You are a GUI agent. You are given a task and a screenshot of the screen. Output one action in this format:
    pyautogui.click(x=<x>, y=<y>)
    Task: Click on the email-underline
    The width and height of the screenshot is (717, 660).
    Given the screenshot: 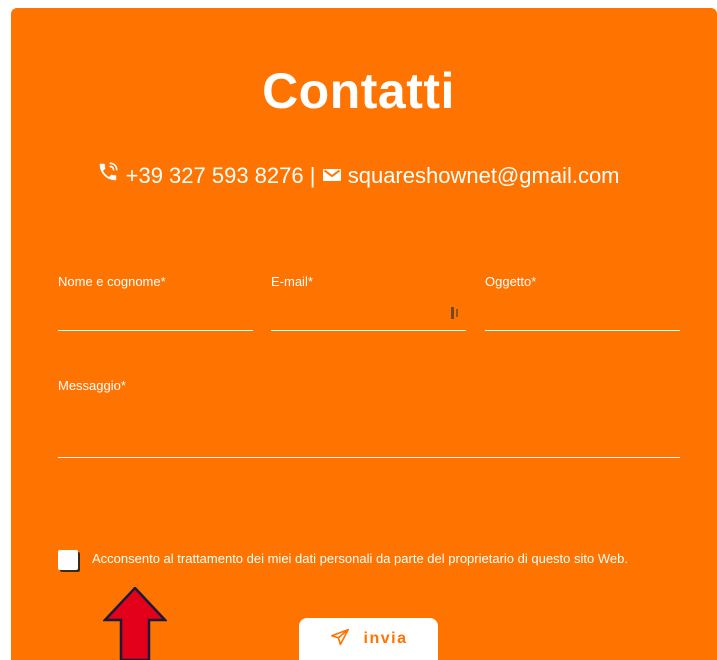 What is the action you would take?
    pyautogui.click(x=368, y=330)
    